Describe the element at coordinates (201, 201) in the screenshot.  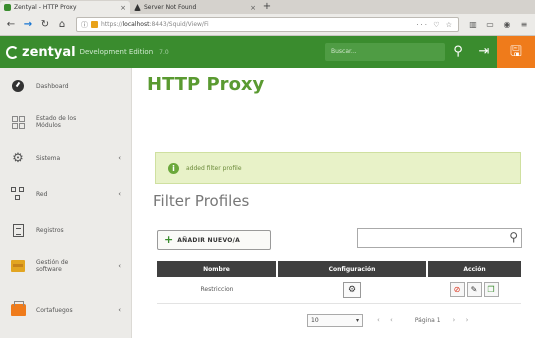
I see `section-title: Filter Profiles` at that location.